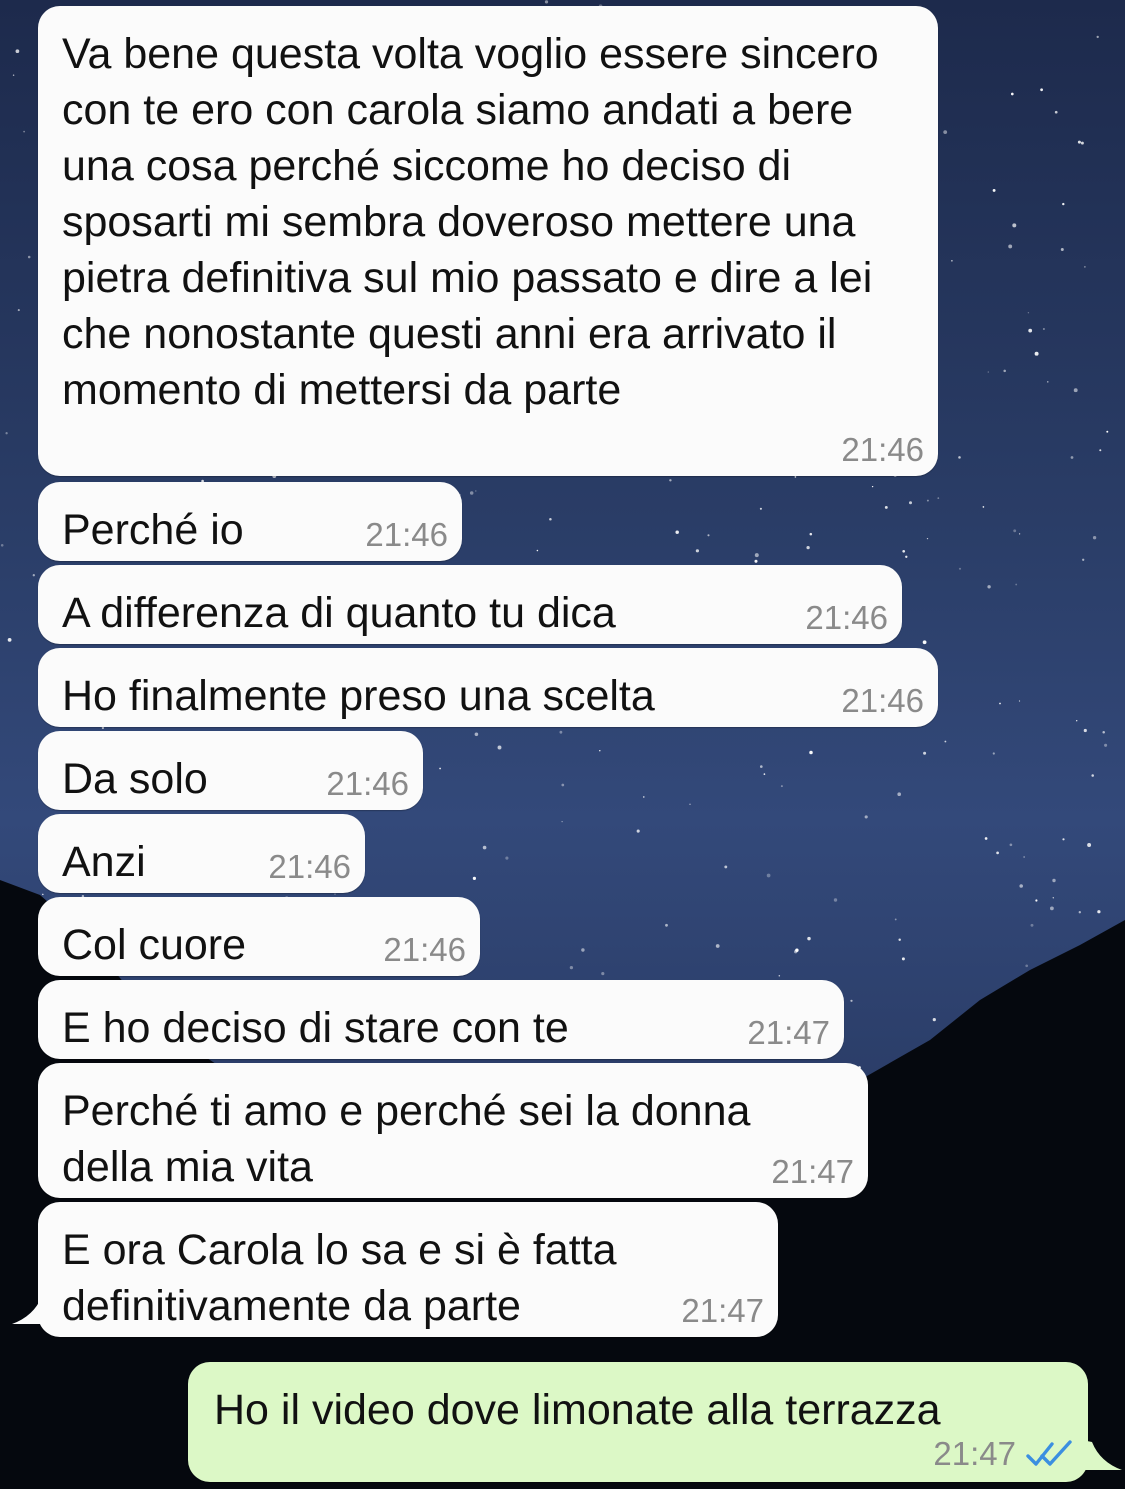 This screenshot has width=1125, height=1489. I want to click on message-bubble-incoming: Anzi 21:46, so click(201, 853).